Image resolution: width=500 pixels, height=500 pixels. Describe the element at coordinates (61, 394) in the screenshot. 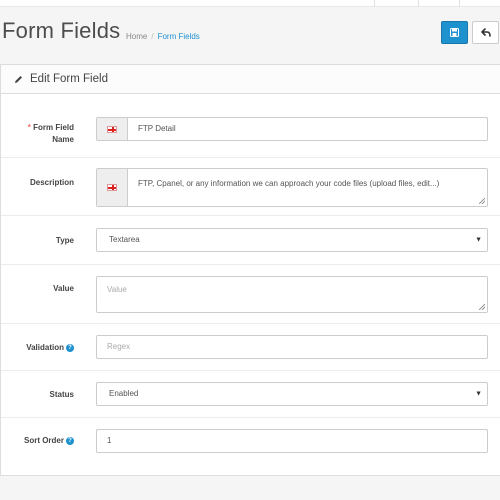

I see `status-label: Status` at that location.